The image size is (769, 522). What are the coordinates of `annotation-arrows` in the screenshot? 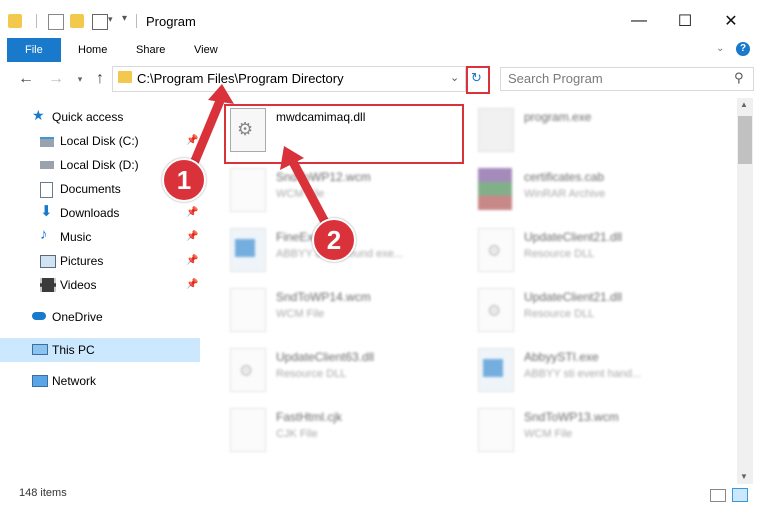 It's located at (259, 156).